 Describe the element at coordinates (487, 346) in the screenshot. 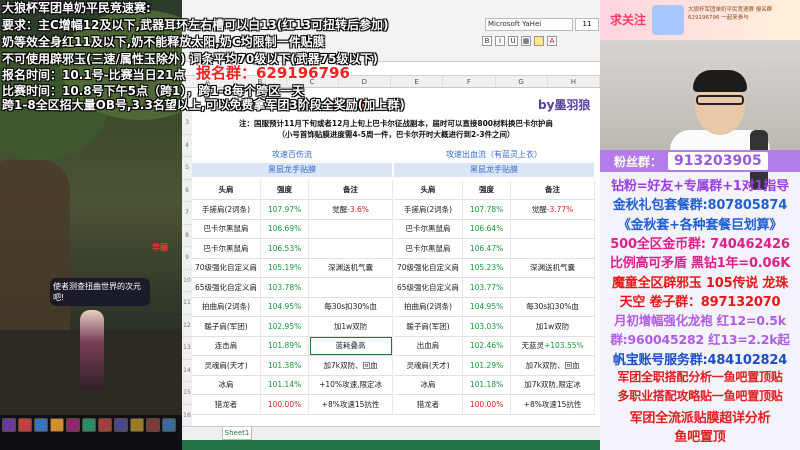

I see `strength-cell: 102.46%` at that location.